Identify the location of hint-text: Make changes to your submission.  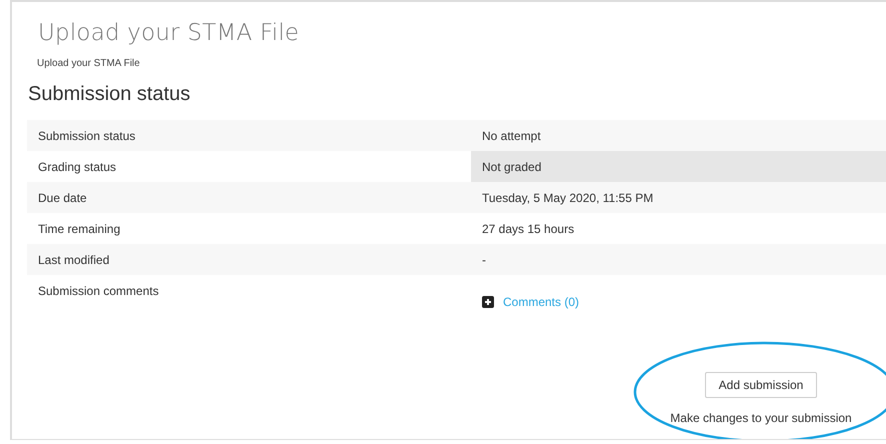
(761, 418).